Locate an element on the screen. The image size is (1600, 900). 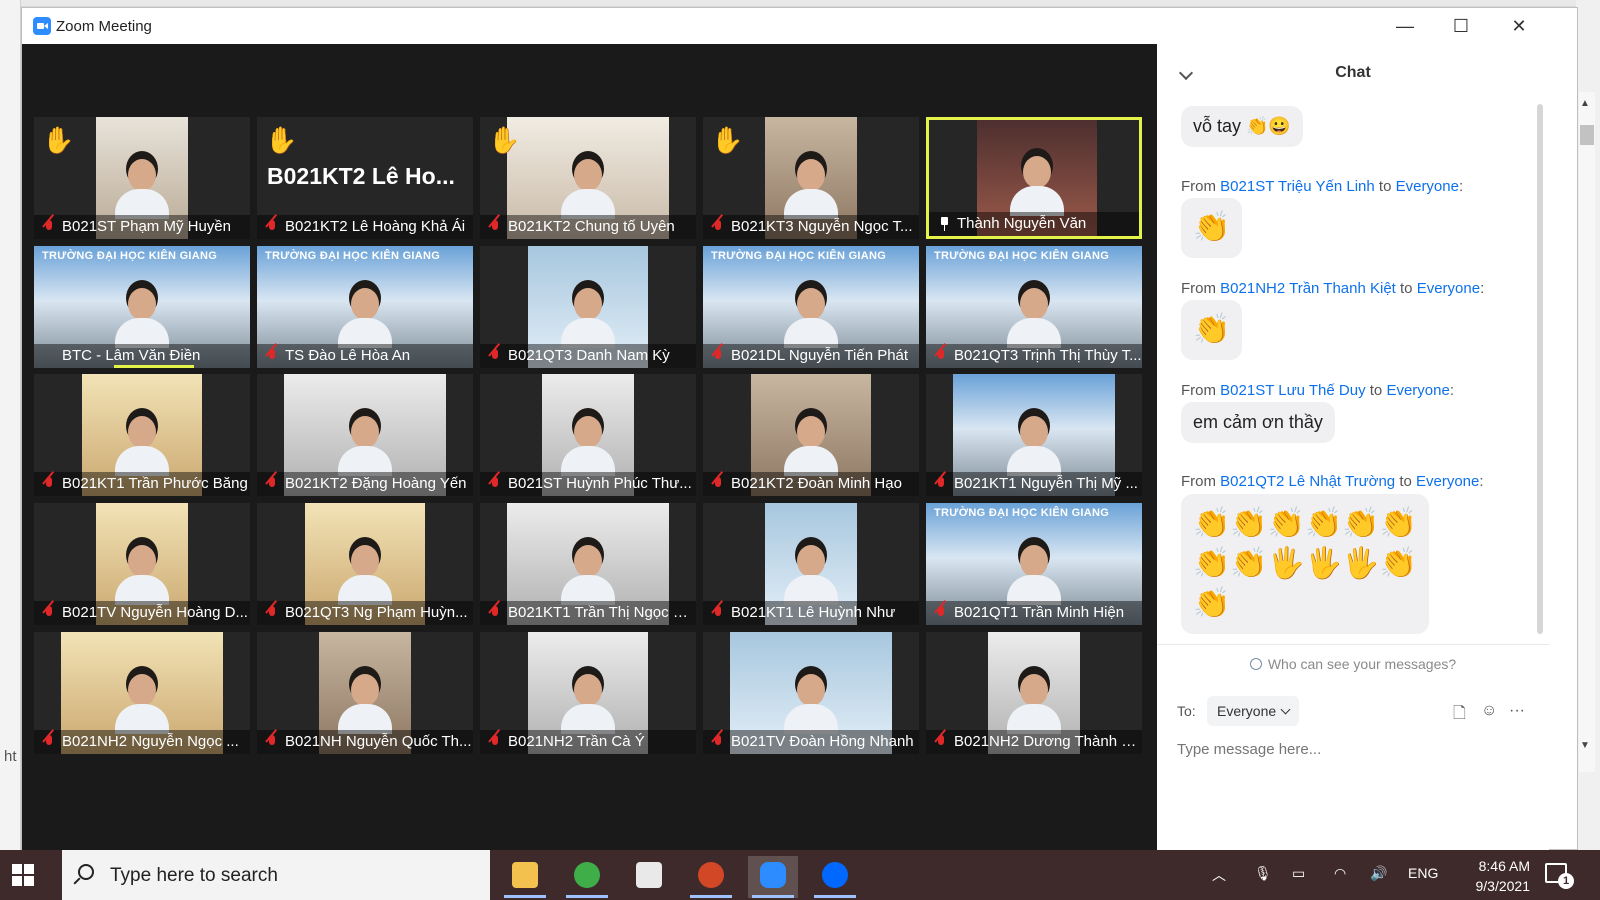
windows-start-button is located at coordinates (23, 875).